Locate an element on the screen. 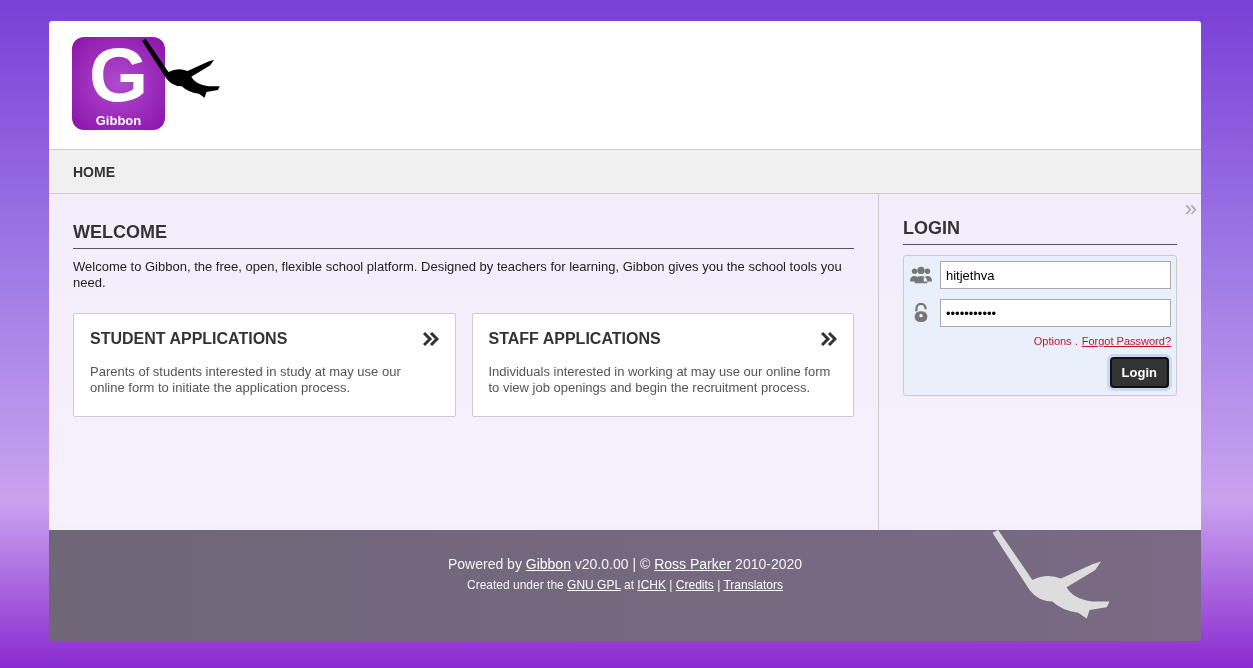 Image resolution: width=1253 pixels, height=668 pixels. nav-link: HOME is located at coordinates (94, 171).